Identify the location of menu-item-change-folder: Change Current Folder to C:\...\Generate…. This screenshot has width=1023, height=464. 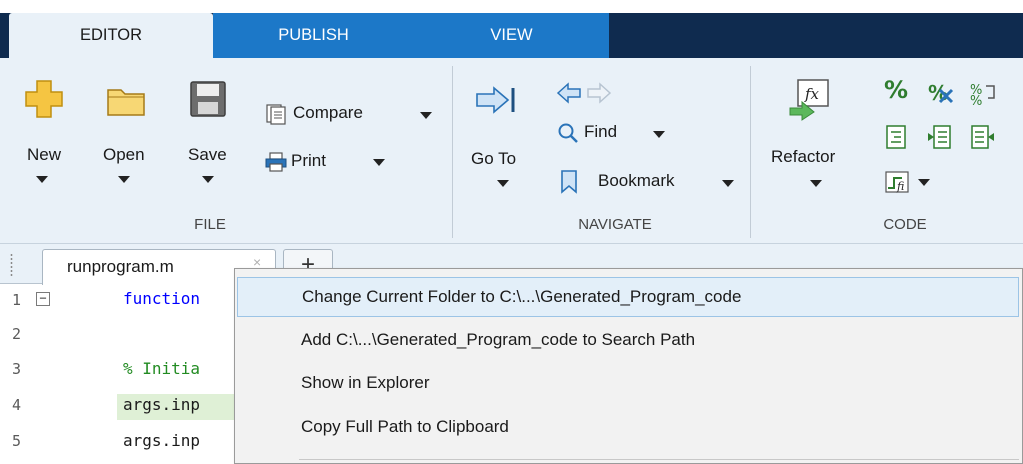
(628, 297).